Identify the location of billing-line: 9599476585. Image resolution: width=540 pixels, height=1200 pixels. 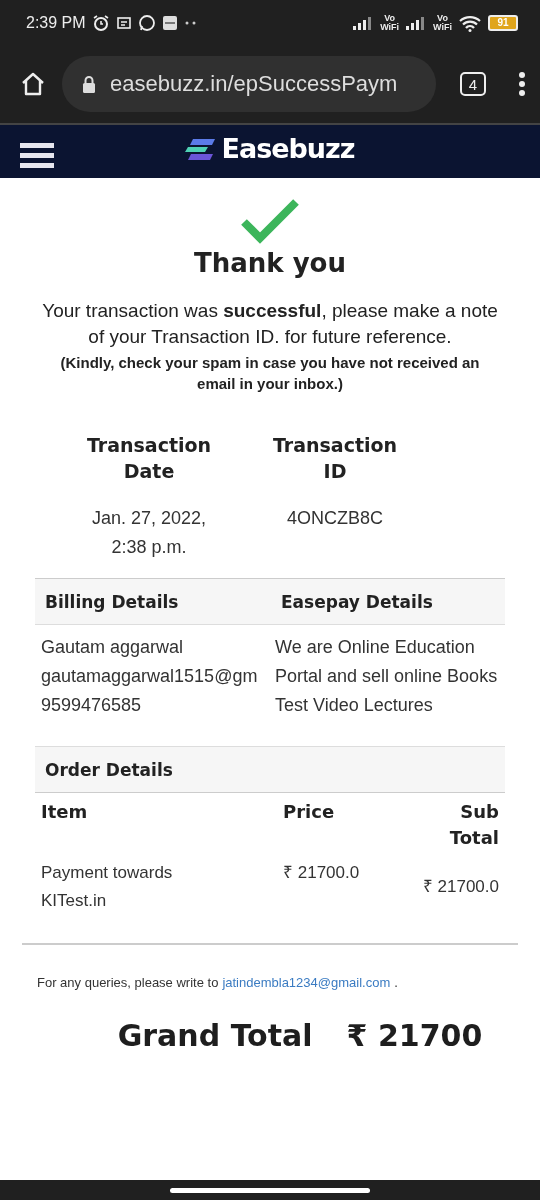
(92, 705).